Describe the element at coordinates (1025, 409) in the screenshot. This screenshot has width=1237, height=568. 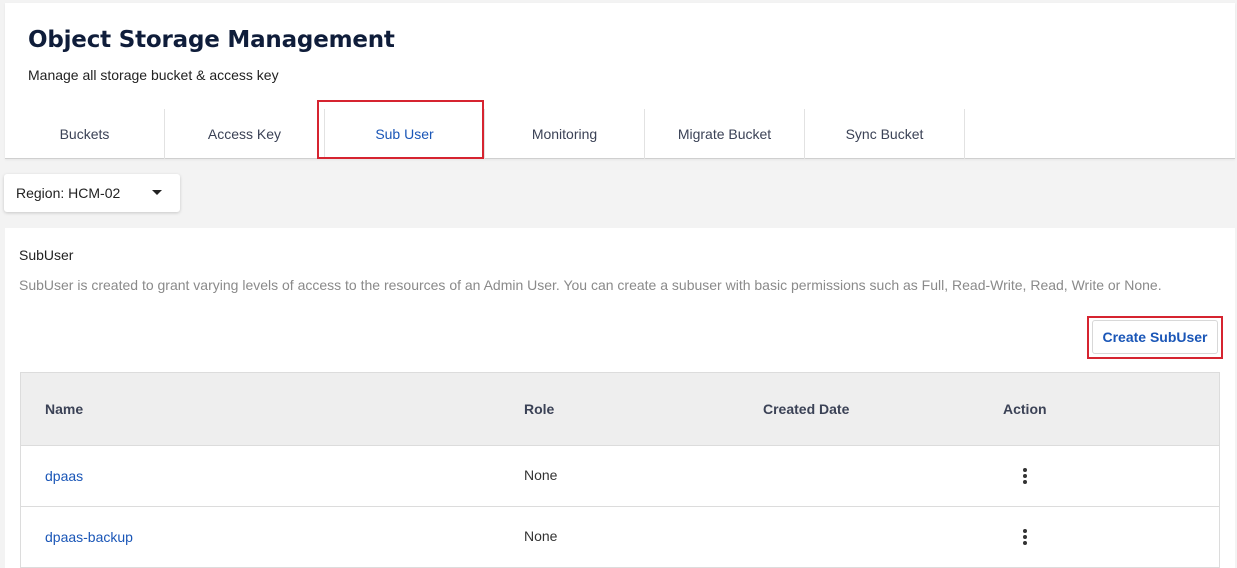
I see `column-header-action: Action` at that location.